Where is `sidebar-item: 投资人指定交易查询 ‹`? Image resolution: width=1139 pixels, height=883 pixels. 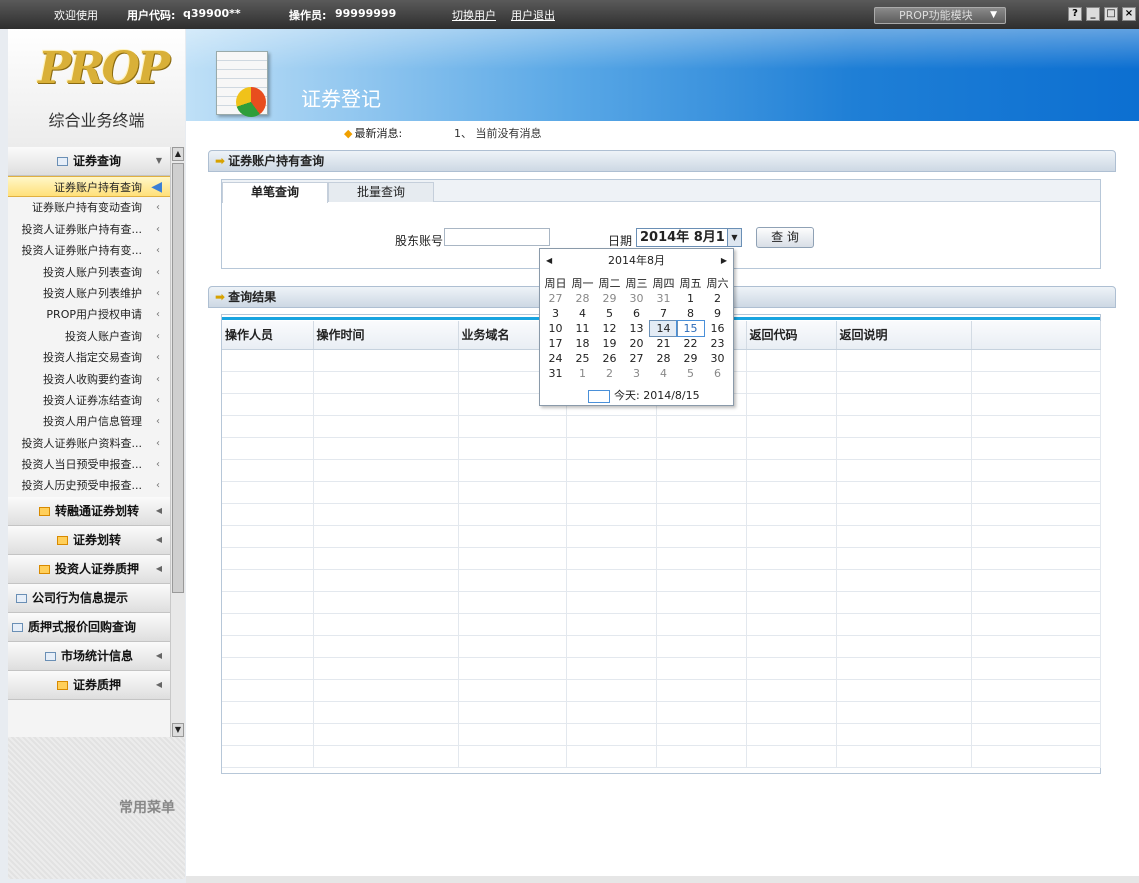
sidebar-item: 投资人指定交易查询 ‹ is located at coordinates (89, 357).